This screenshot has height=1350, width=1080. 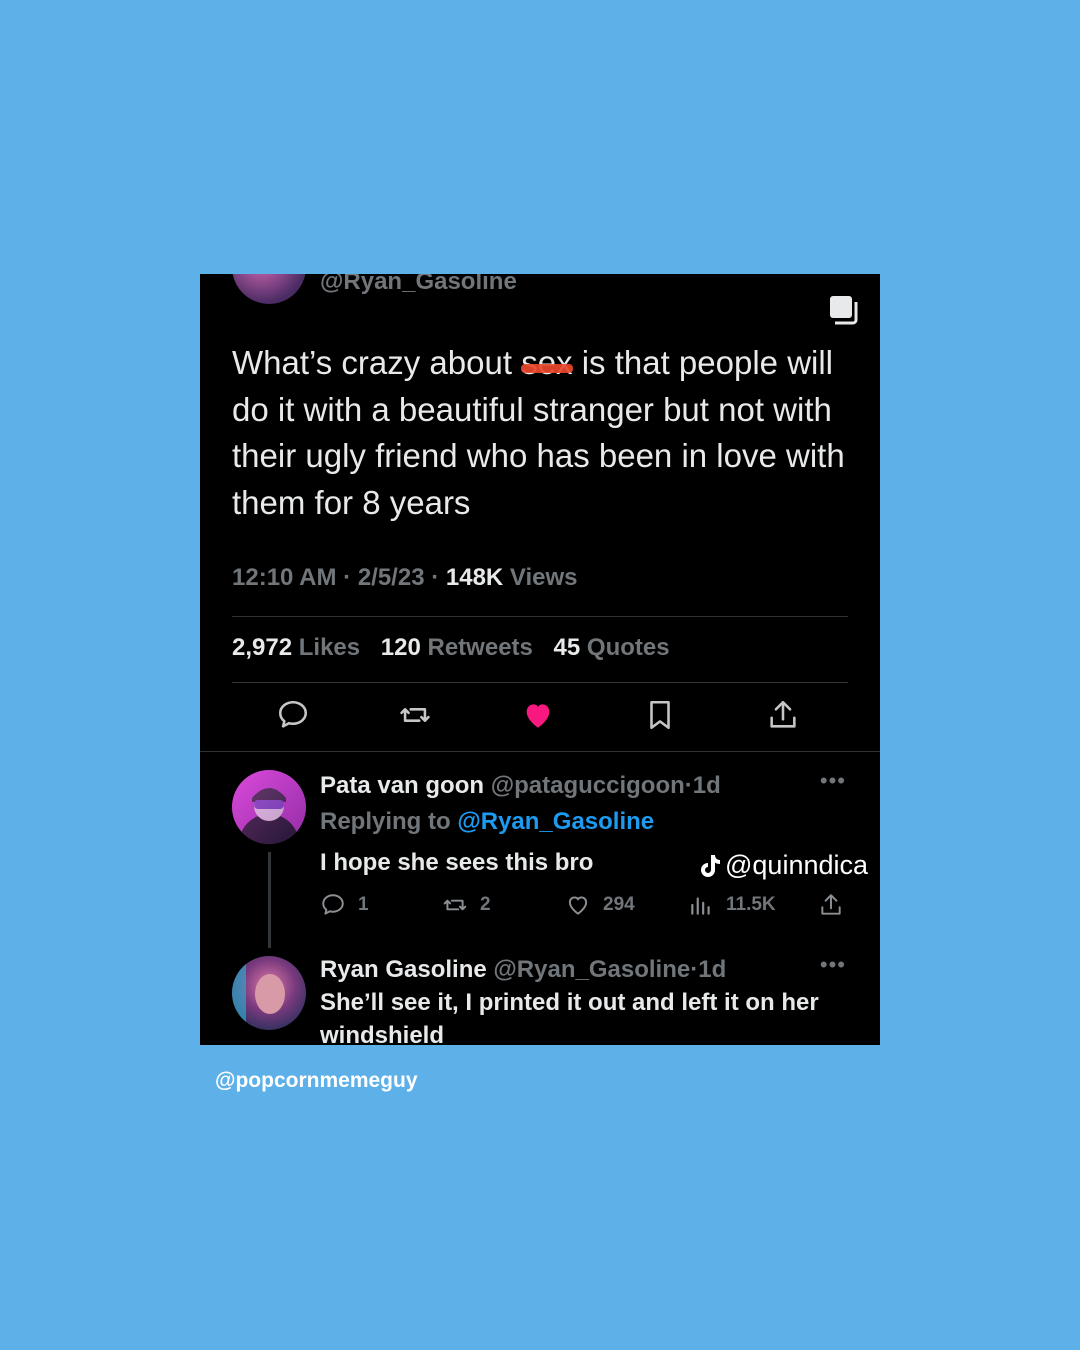 What do you see at coordinates (402, 785) in the screenshot?
I see `reply-author-name: Pata van goon` at bounding box center [402, 785].